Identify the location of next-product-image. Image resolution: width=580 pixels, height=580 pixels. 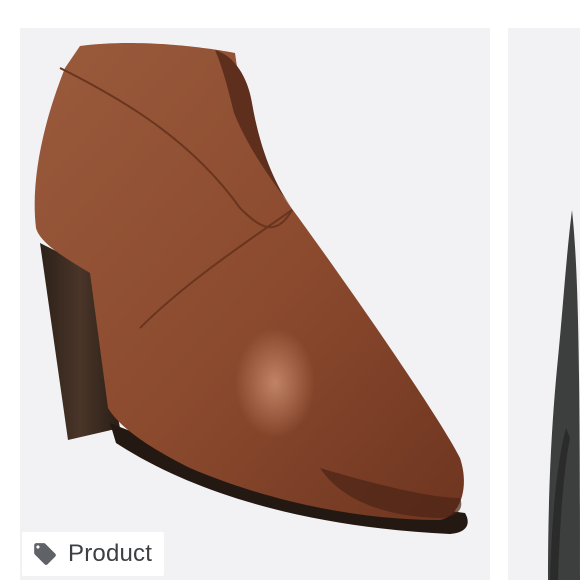
(564, 395).